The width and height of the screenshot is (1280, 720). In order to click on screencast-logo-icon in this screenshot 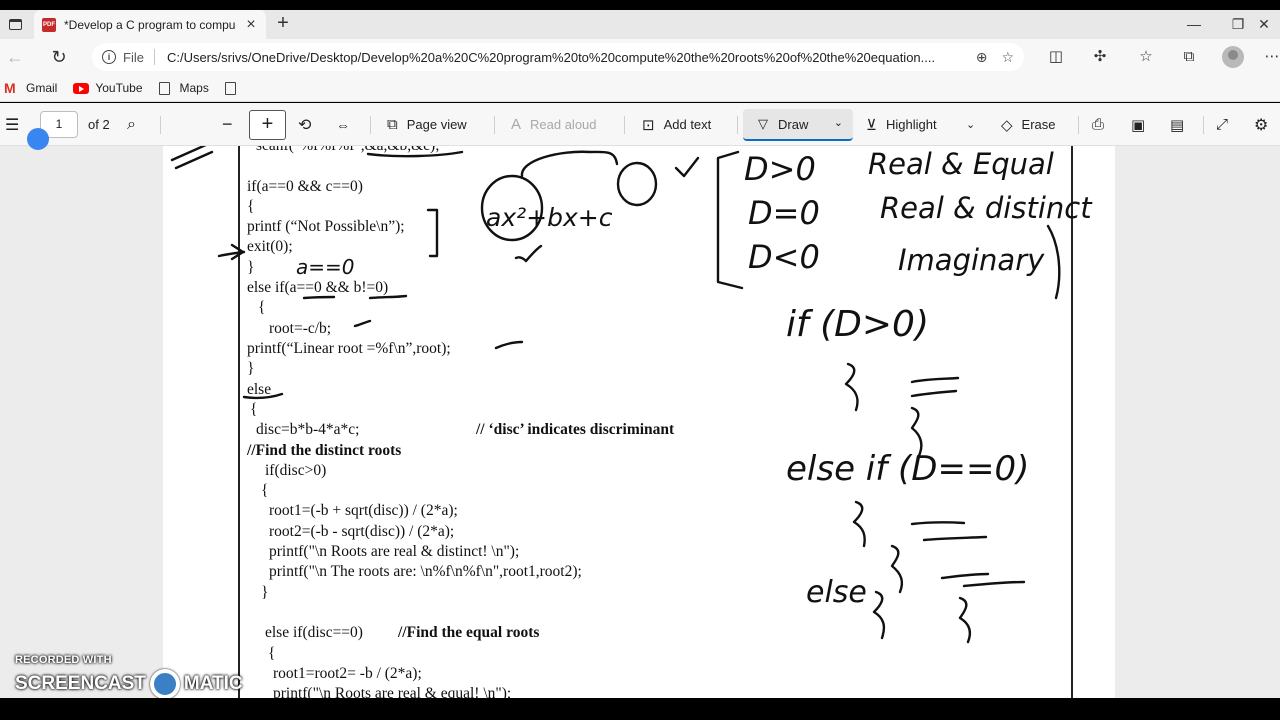, I will do `click(164, 684)`.